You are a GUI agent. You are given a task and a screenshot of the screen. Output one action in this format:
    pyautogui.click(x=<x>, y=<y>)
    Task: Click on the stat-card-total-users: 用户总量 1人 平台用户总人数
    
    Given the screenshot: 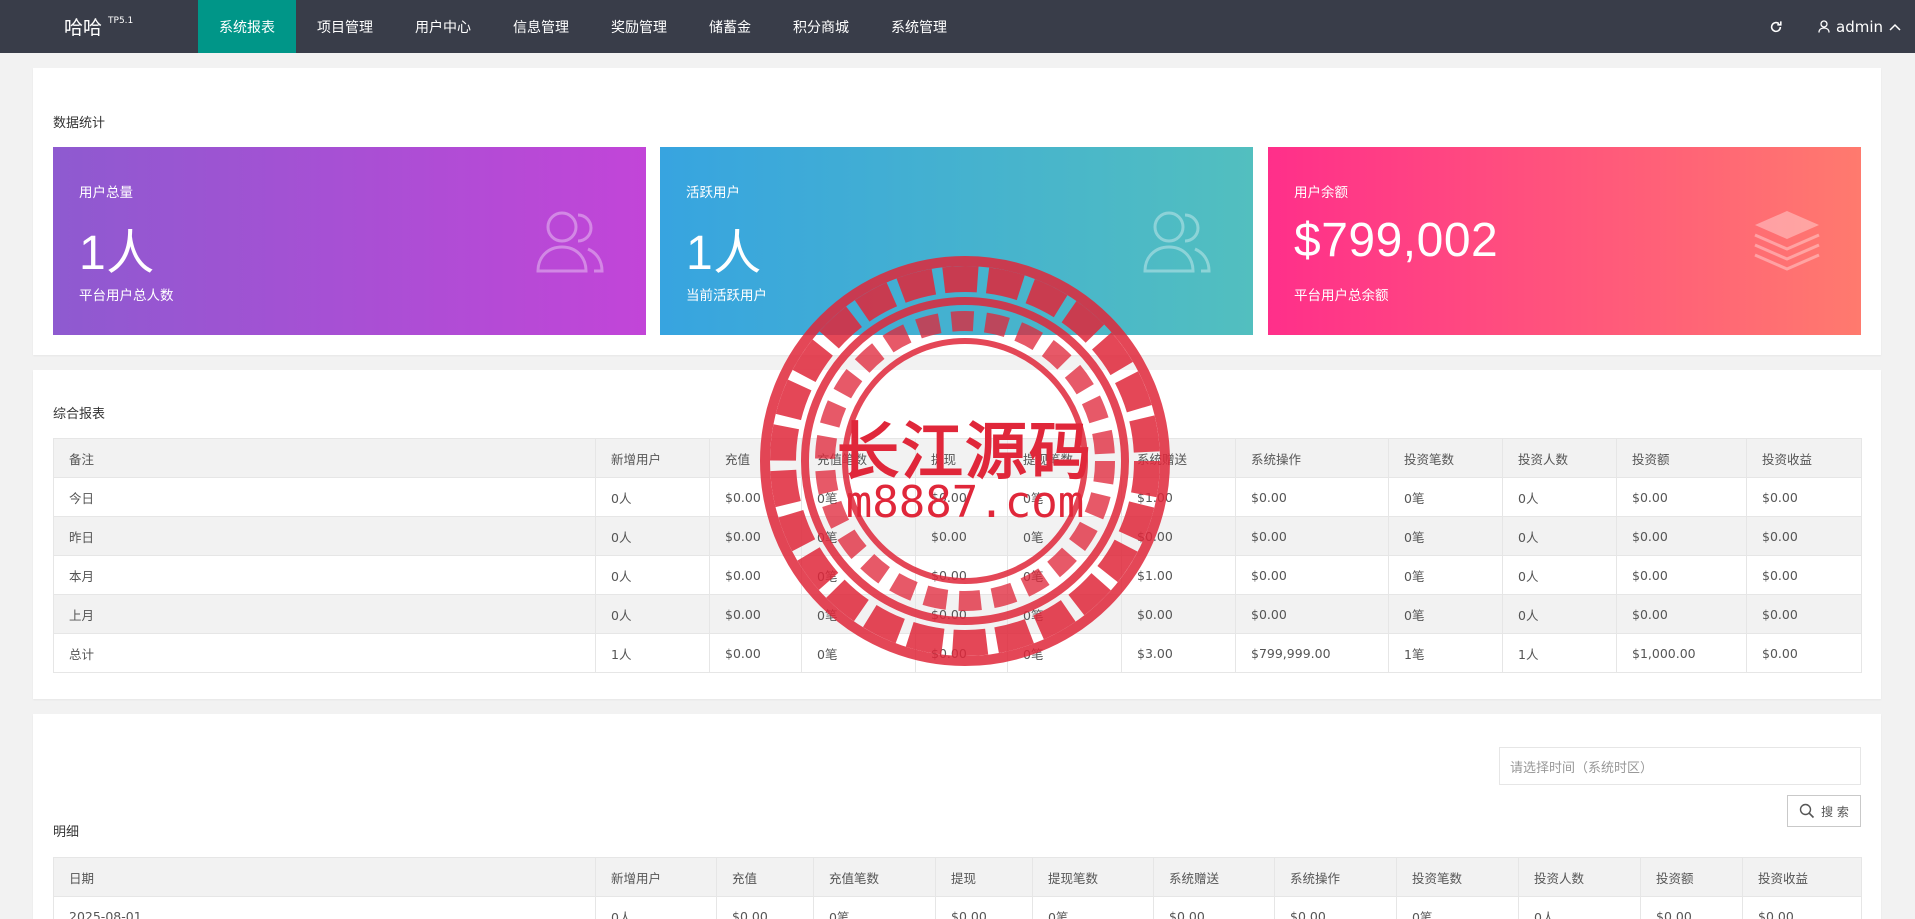 What is the action you would take?
    pyautogui.click(x=349, y=241)
    